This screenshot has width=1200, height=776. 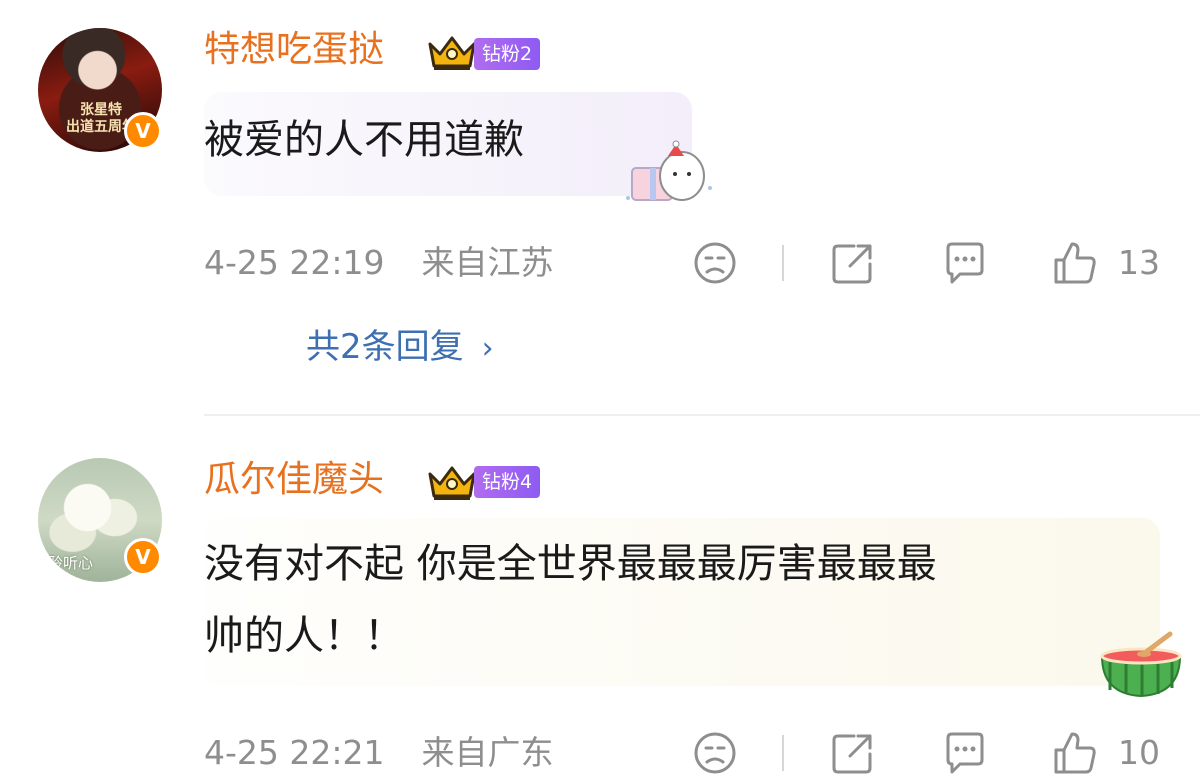 What do you see at coordinates (1141, 664) in the screenshot?
I see `watermelon-sticker-icon` at bounding box center [1141, 664].